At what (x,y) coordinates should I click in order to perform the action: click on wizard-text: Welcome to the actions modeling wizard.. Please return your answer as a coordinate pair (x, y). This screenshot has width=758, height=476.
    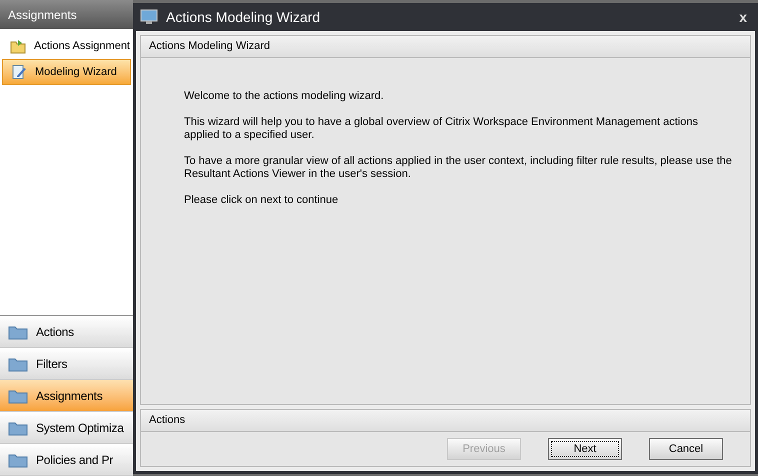
    Looking at the image, I should click on (284, 96).